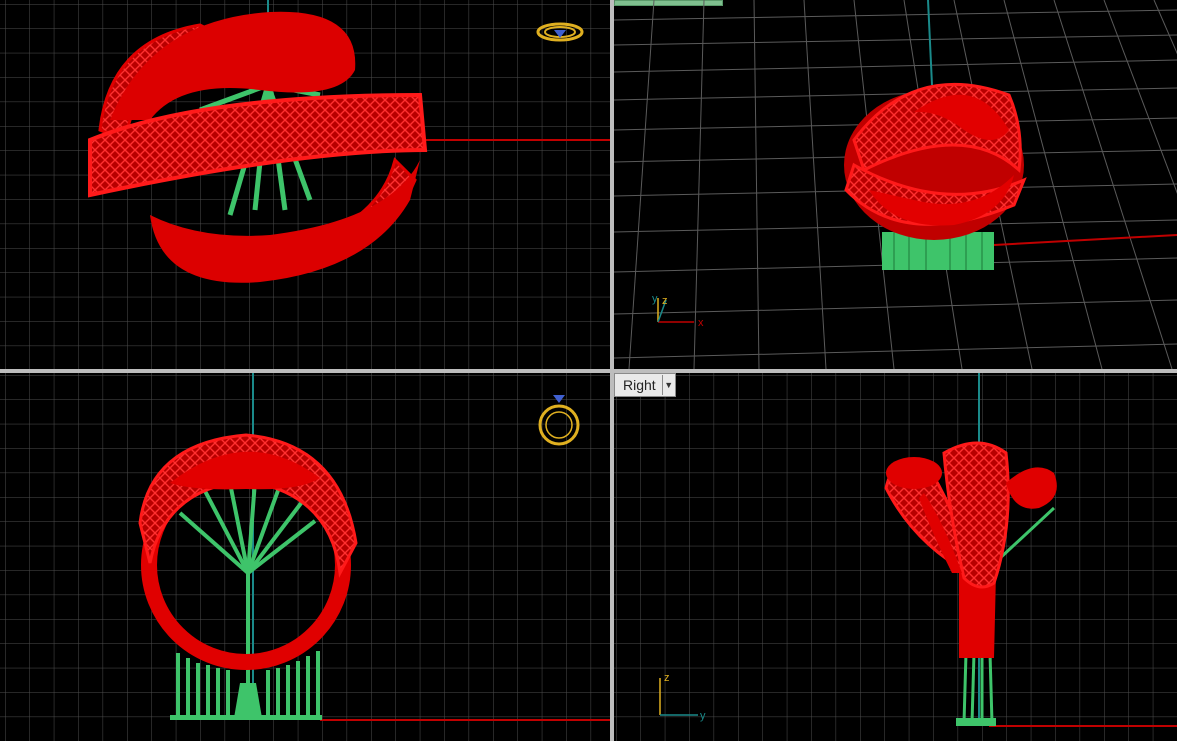  Describe the element at coordinates (560, 32) in the screenshot. I see `ring-top-view-icon` at that location.